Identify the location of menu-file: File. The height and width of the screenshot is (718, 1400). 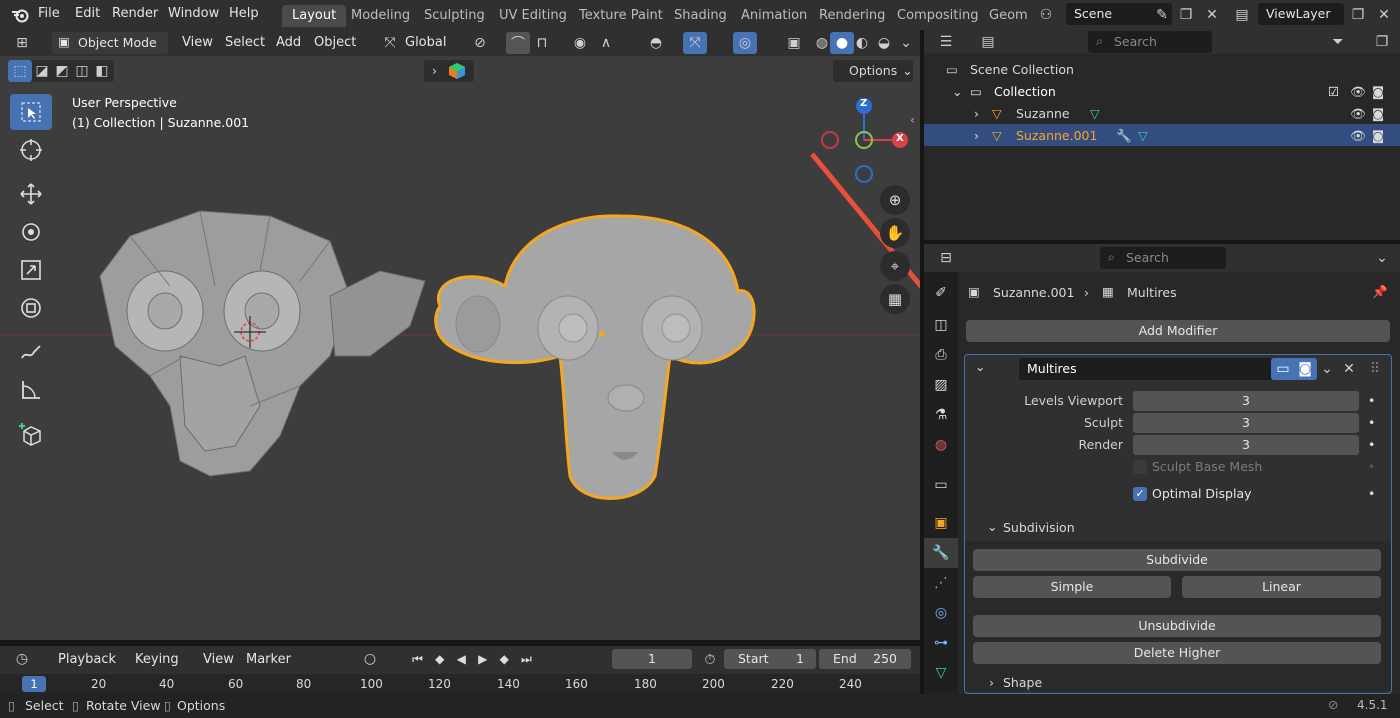
(49, 13).